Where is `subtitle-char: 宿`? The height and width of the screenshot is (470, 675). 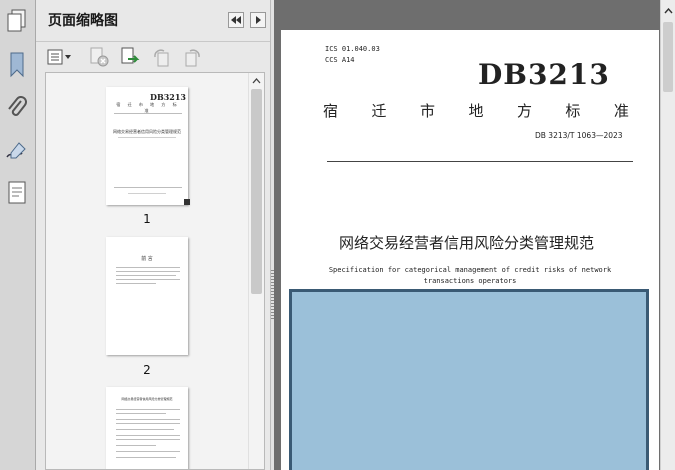
subtitle-char: 宿 is located at coordinates (331, 111).